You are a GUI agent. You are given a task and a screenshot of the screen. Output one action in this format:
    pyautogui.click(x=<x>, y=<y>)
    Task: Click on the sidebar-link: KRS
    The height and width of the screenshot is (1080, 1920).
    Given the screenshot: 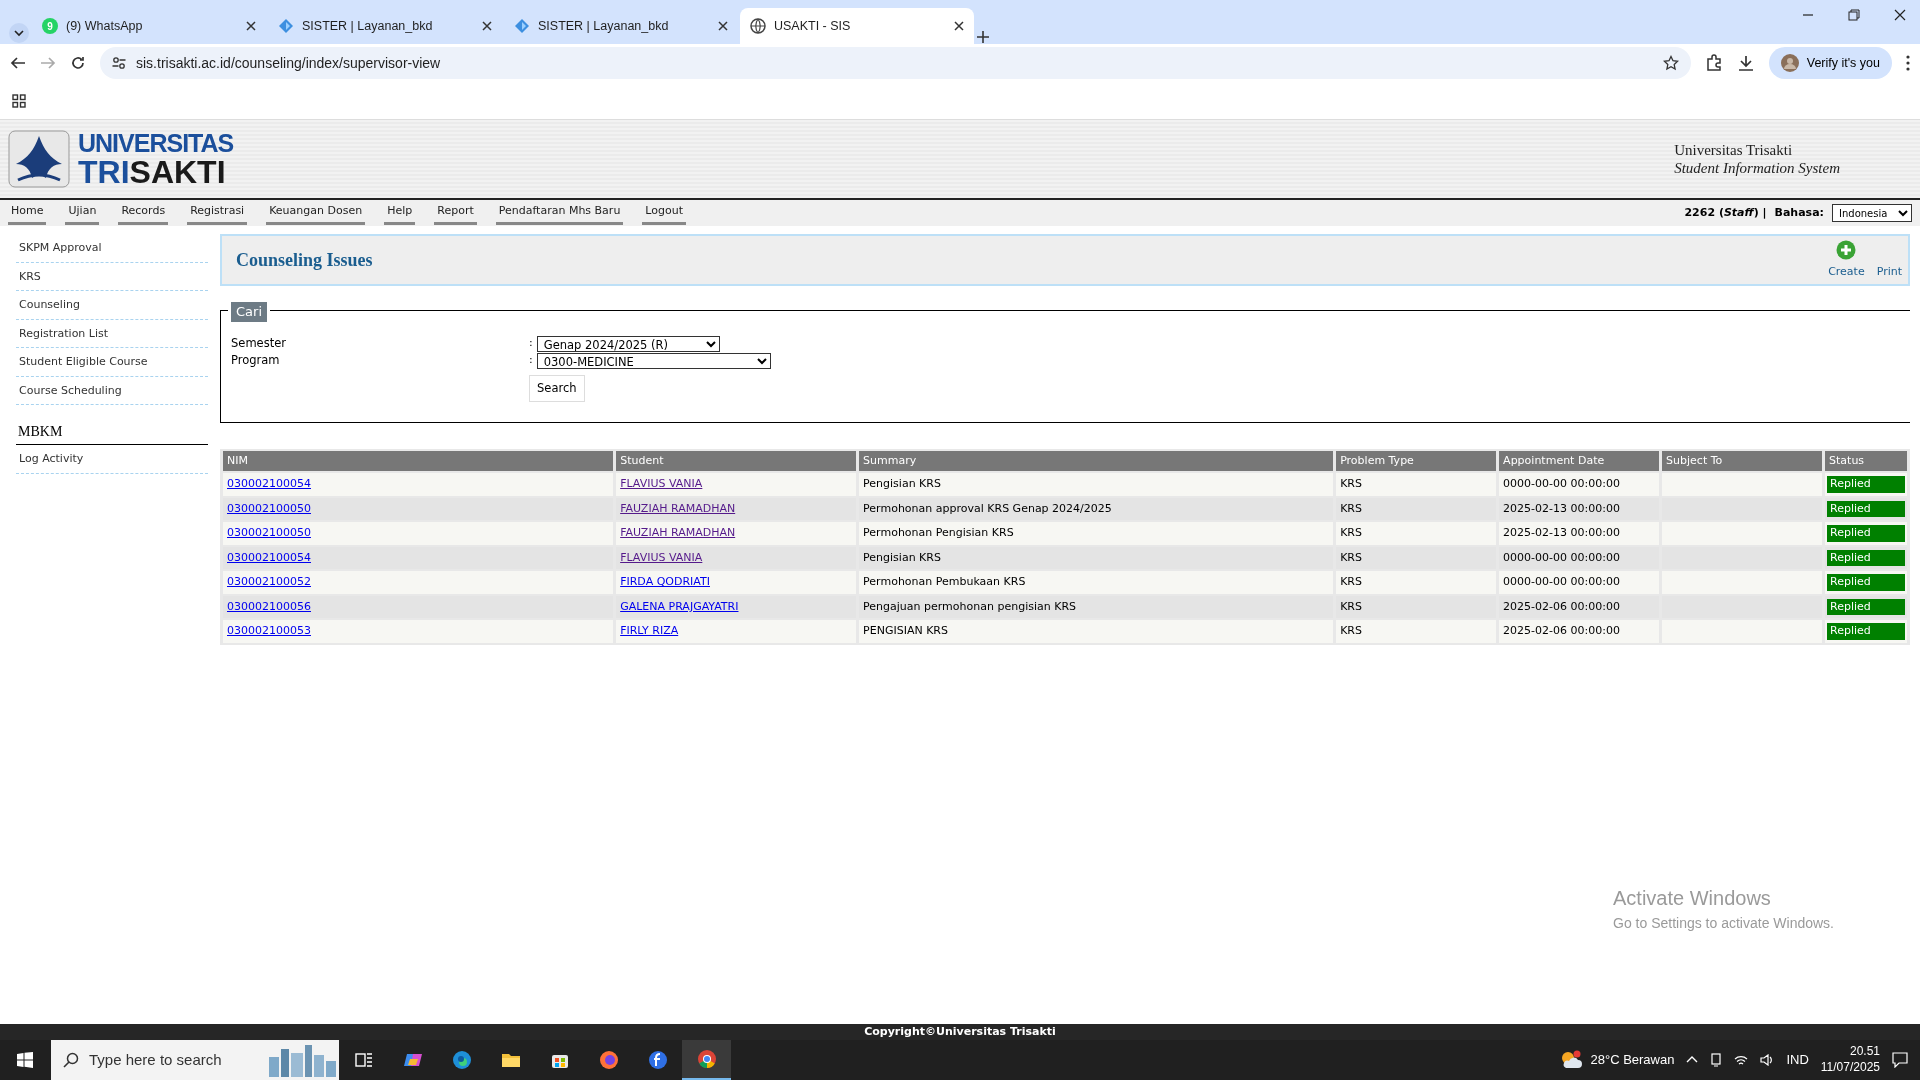 What is the action you would take?
    pyautogui.click(x=112, y=276)
    